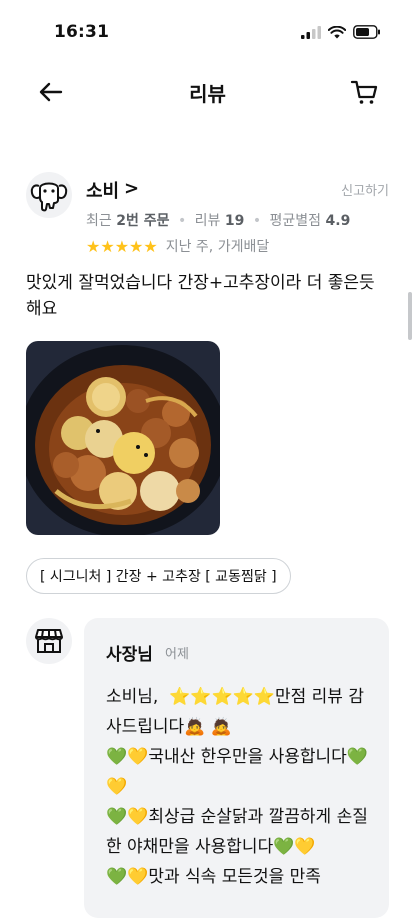  I want to click on recent-orders: 2번 주문, so click(143, 221).